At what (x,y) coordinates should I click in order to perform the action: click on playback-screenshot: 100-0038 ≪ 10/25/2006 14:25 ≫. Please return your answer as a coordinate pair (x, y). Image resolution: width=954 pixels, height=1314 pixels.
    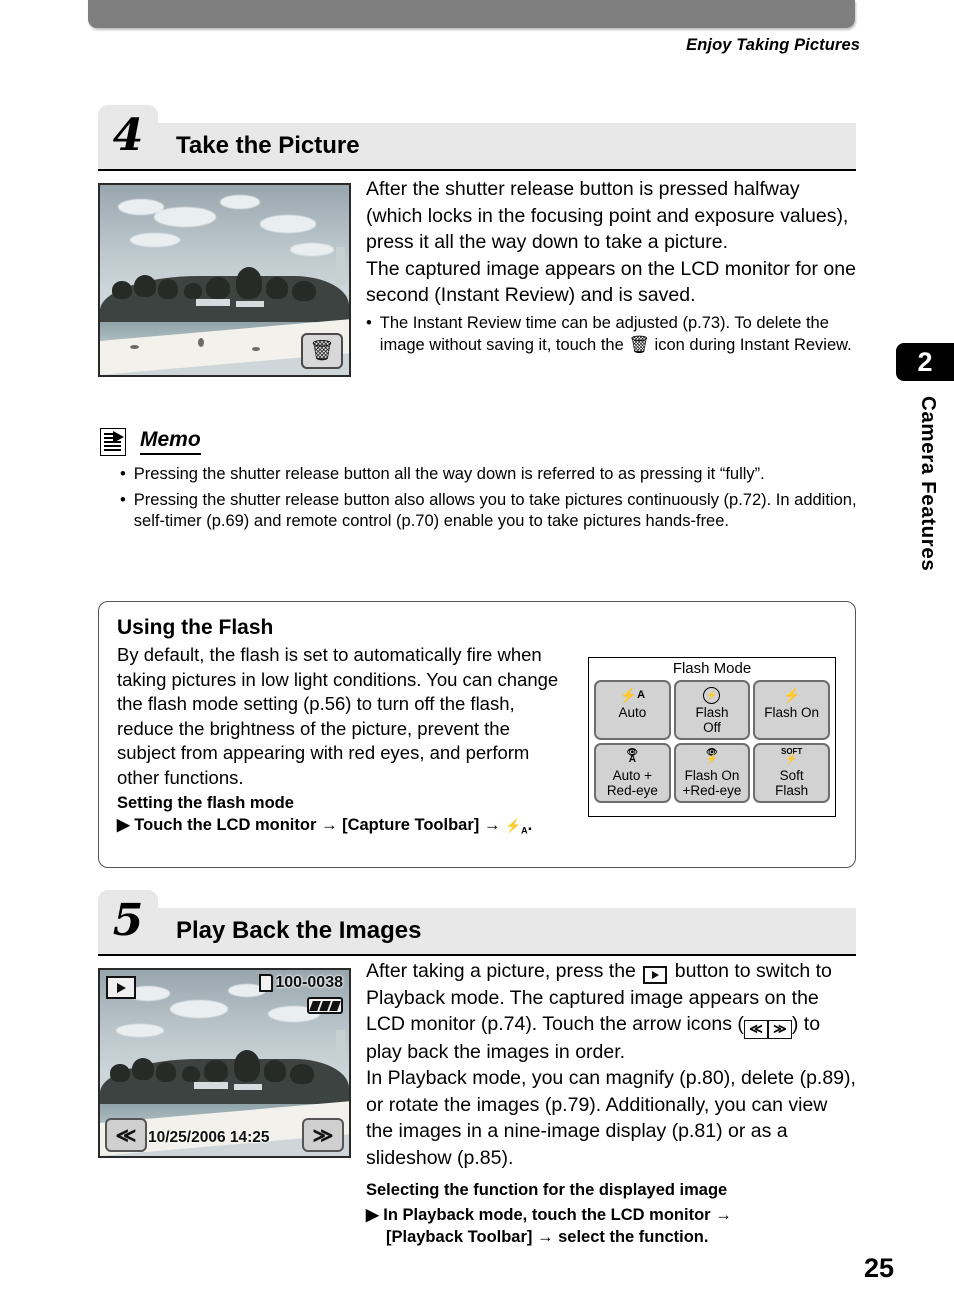
    Looking at the image, I should click on (224, 1063).